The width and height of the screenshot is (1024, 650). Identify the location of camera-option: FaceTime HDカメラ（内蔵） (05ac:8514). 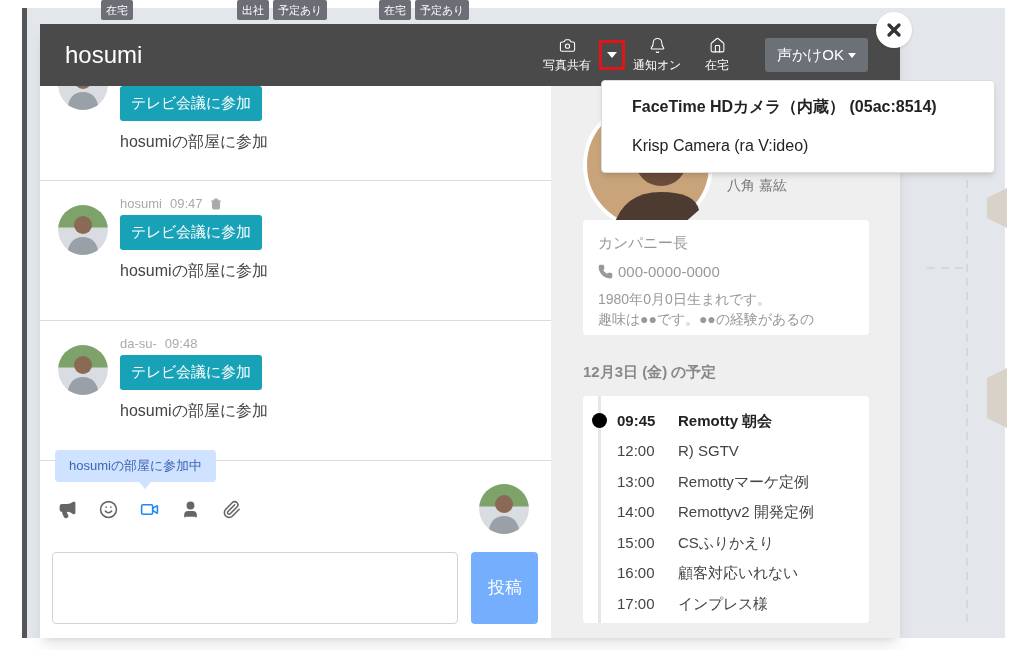
(813, 107).